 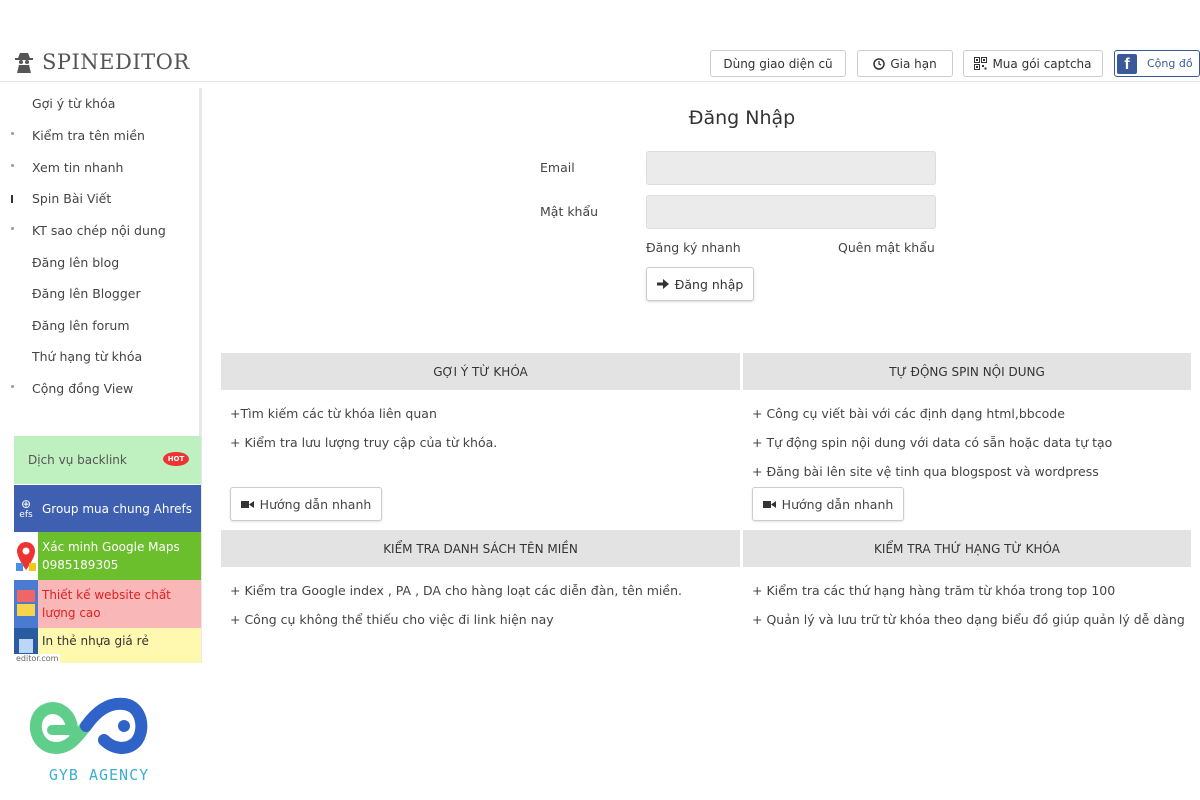 I want to click on login-button: Đăng nhập, so click(x=700, y=284).